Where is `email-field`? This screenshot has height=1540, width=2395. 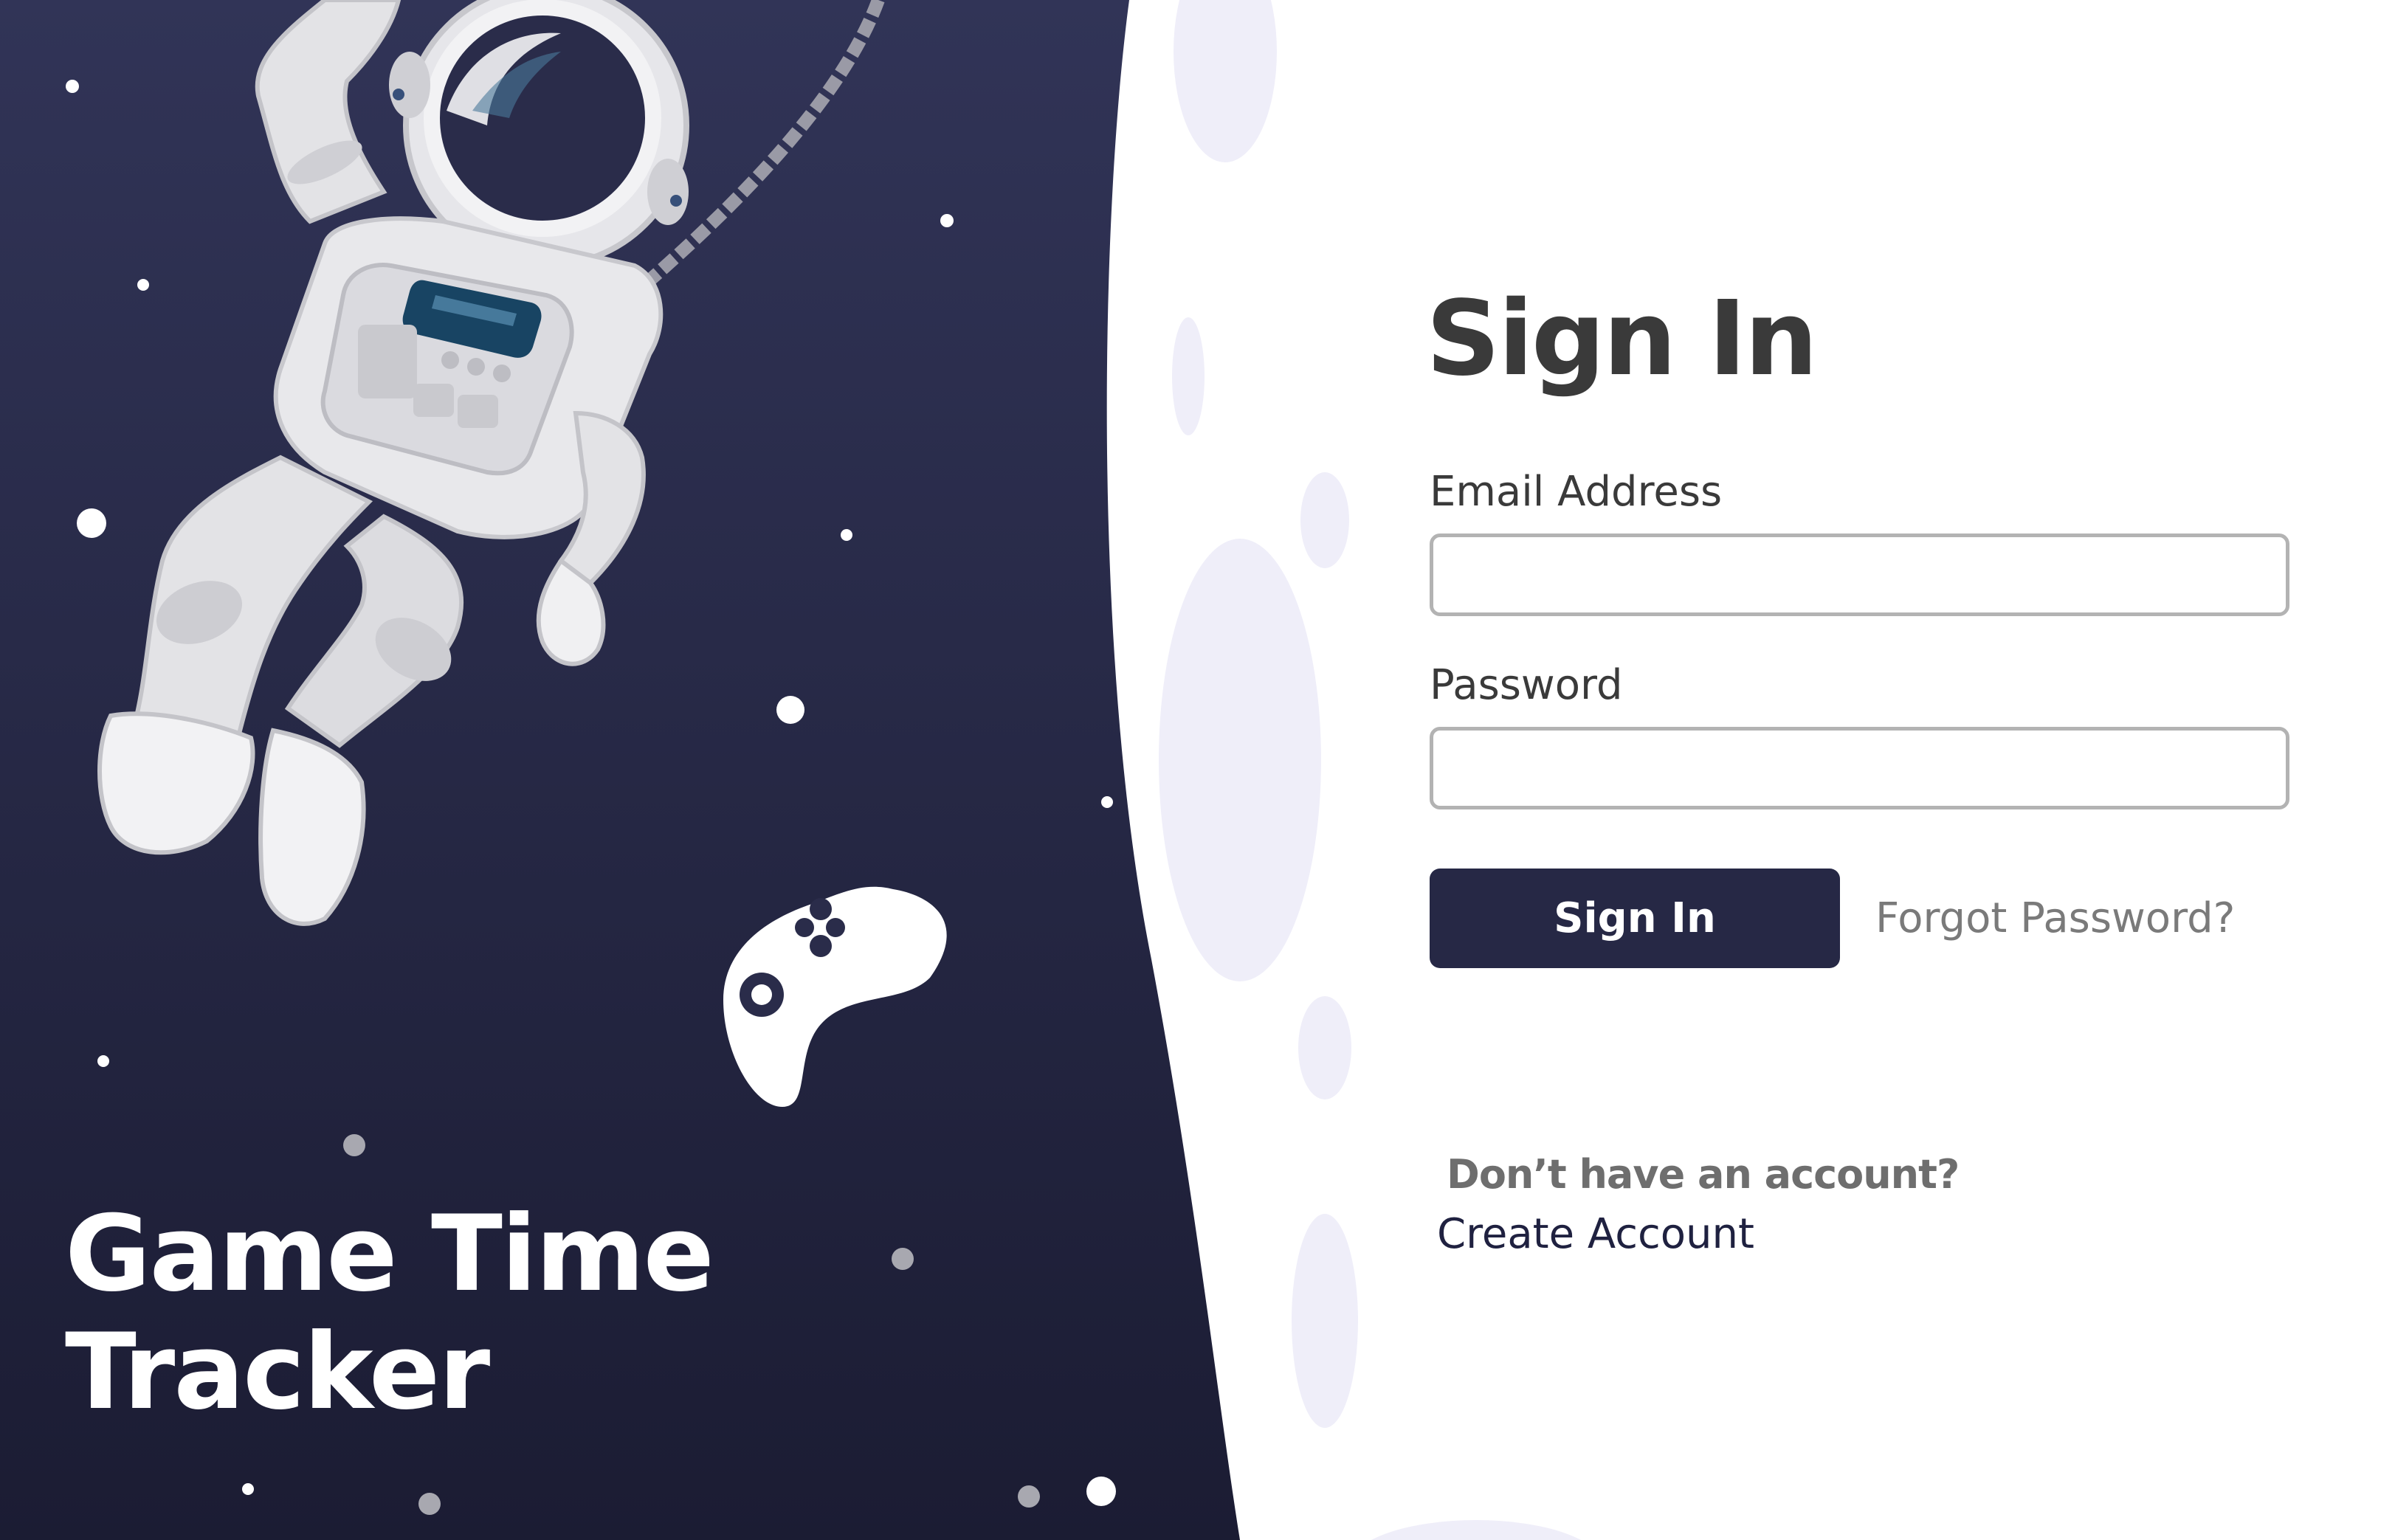 email-field is located at coordinates (1860, 575).